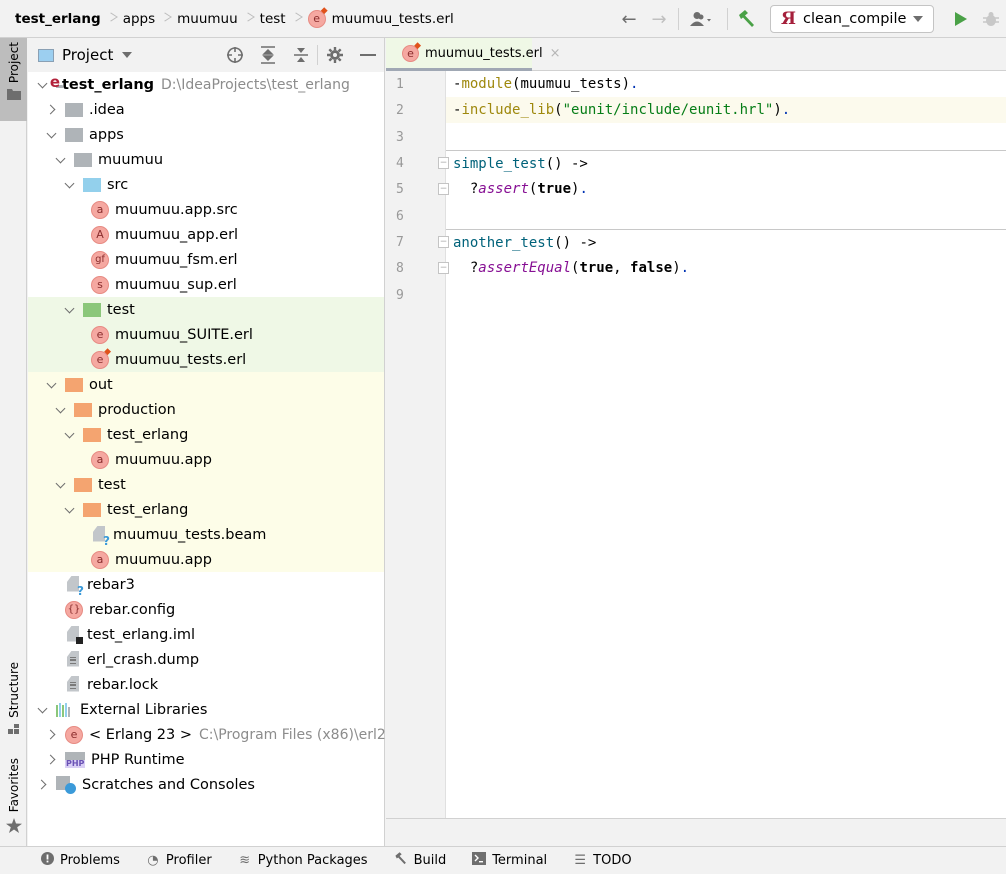 Image resolution: width=1006 pixels, height=874 pixels. I want to click on tree-node-excluded-folder: test, so click(206, 484).